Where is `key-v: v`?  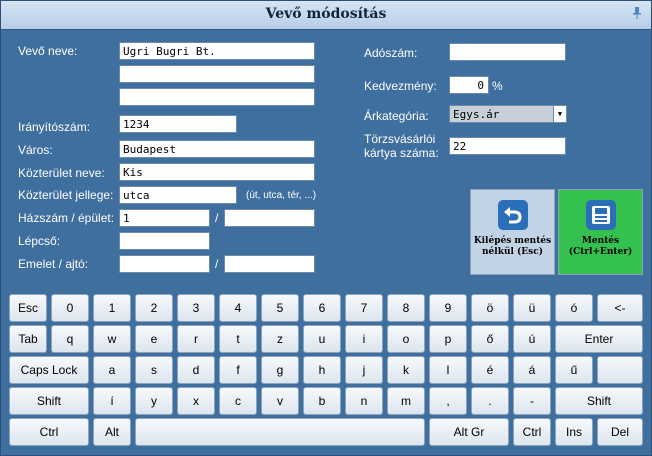 key-v: v is located at coordinates (280, 401).